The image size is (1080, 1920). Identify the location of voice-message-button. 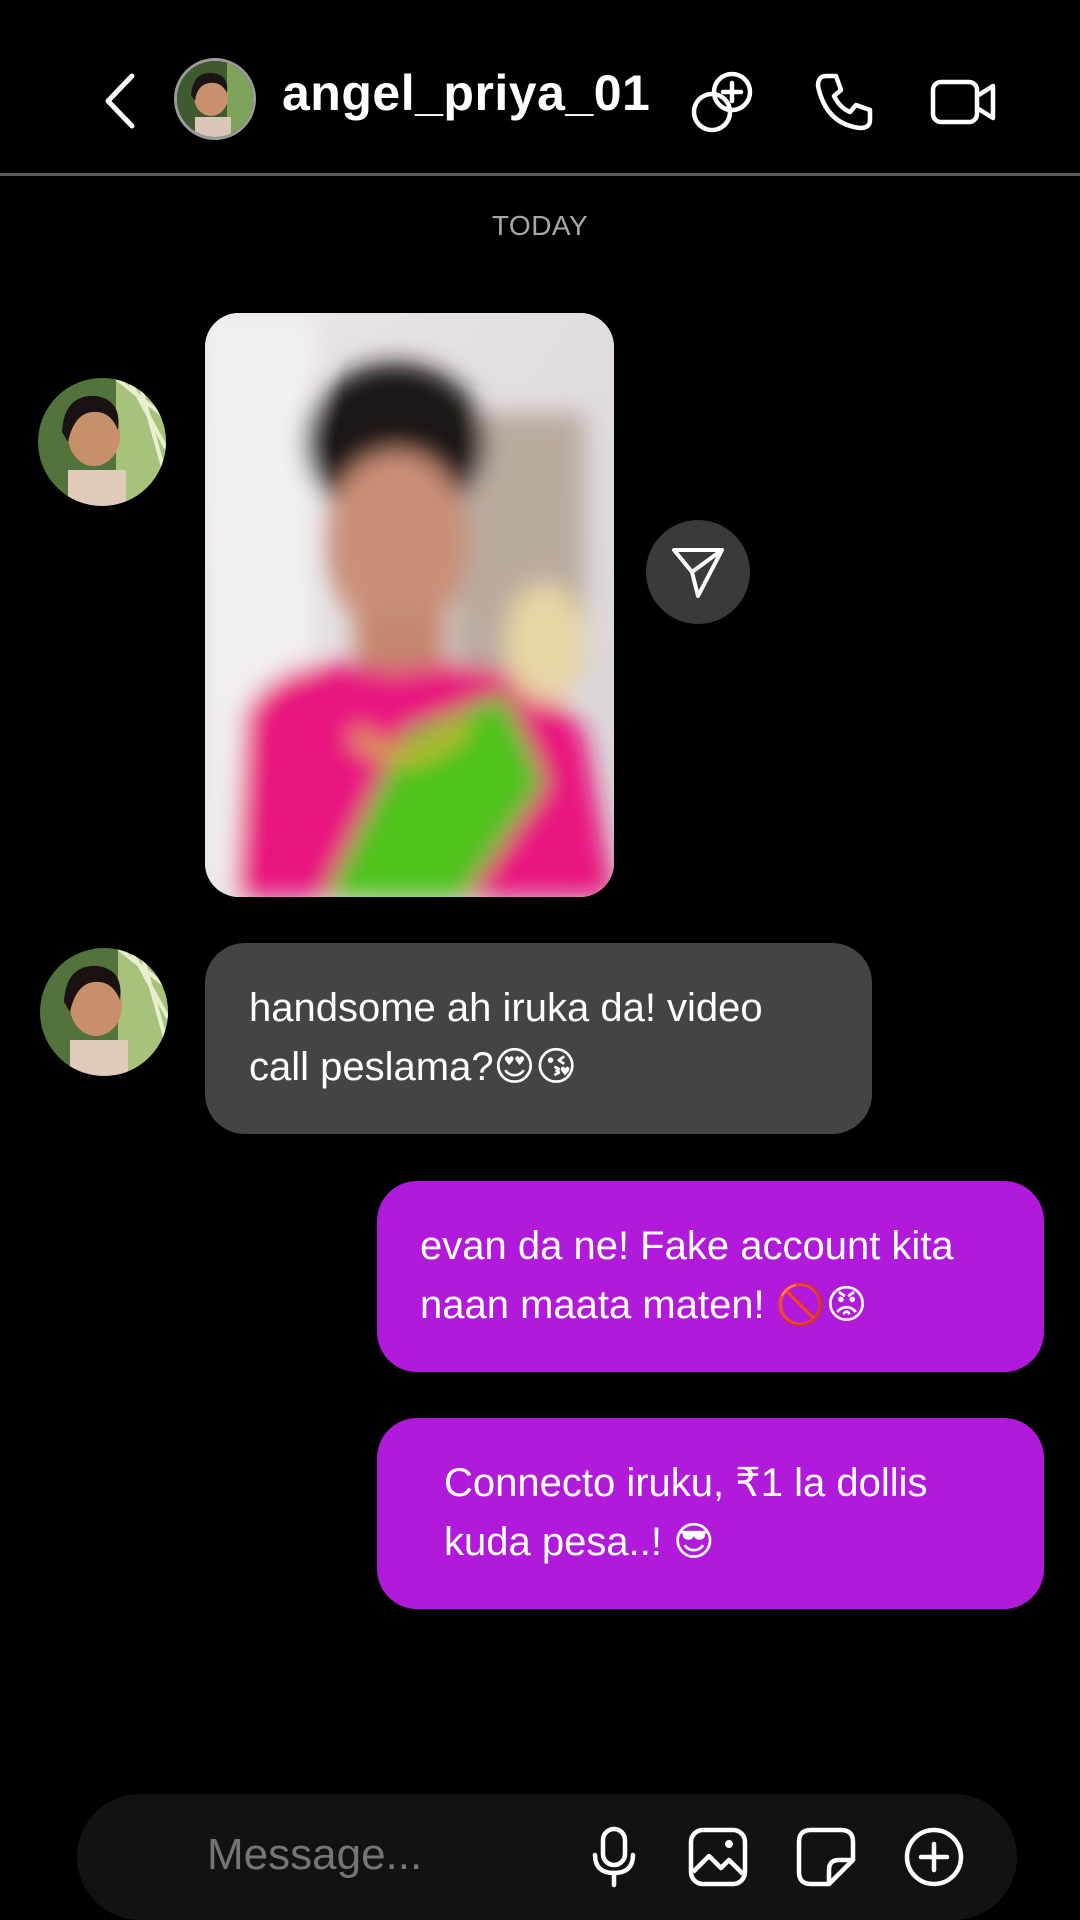
(614, 1857).